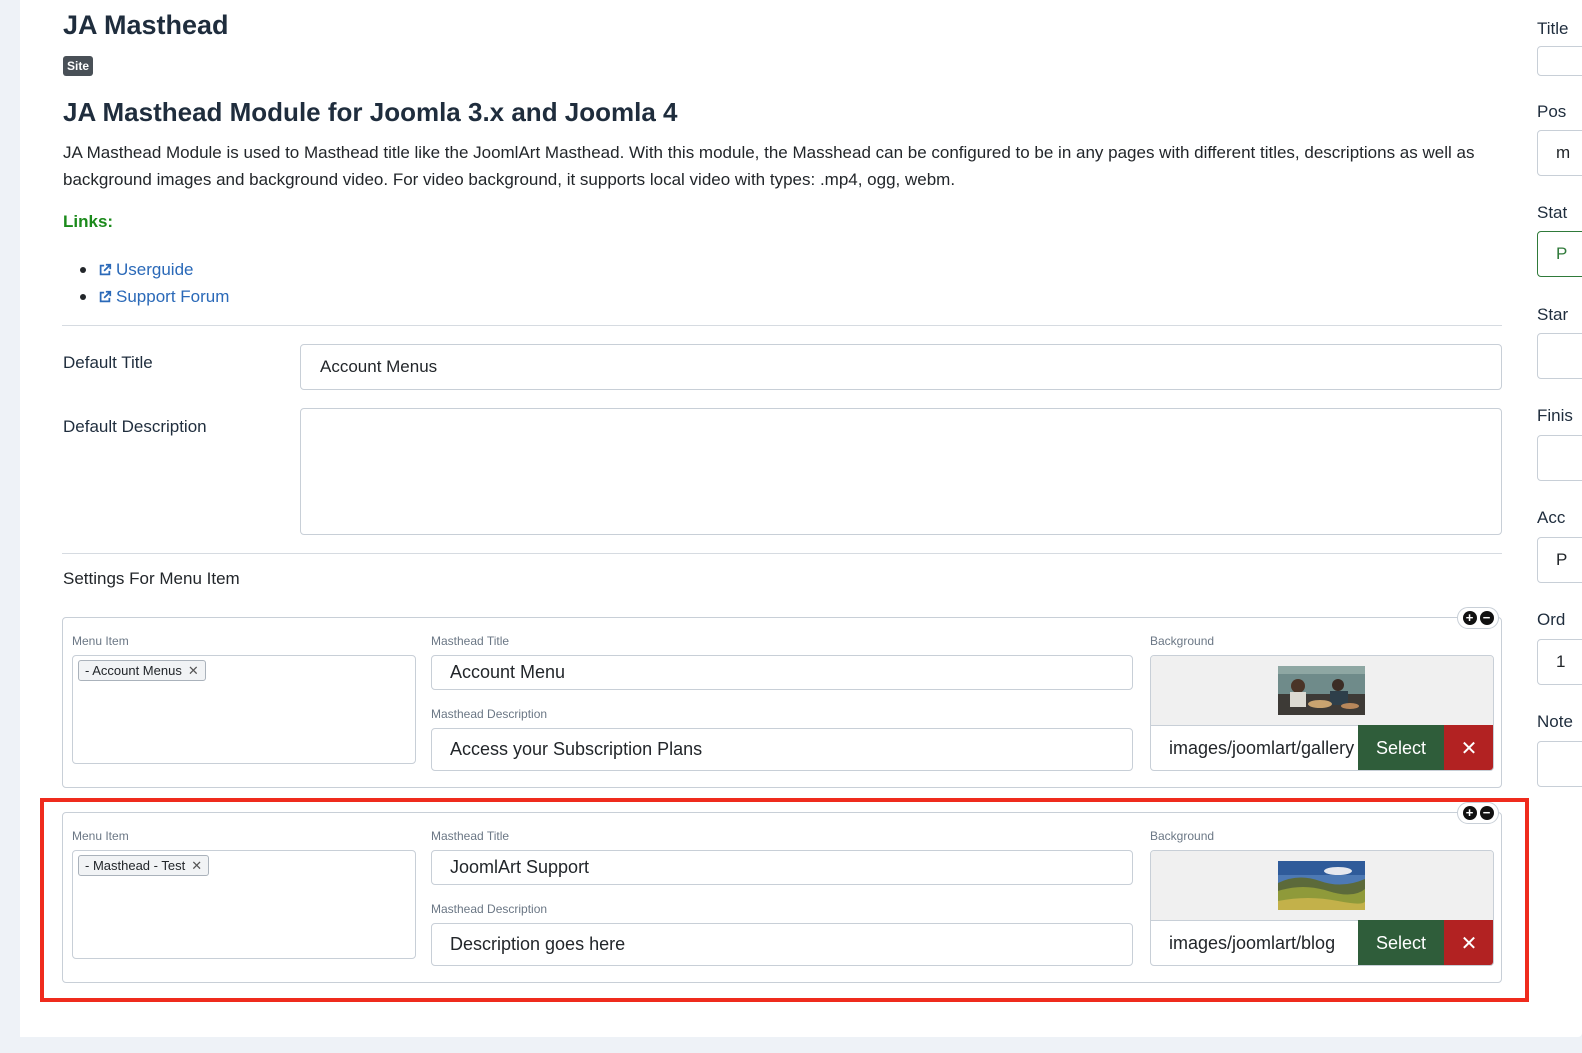  Describe the element at coordinates (1559, 764) in the screenshot. I see `sidebar-note-input` at that location.